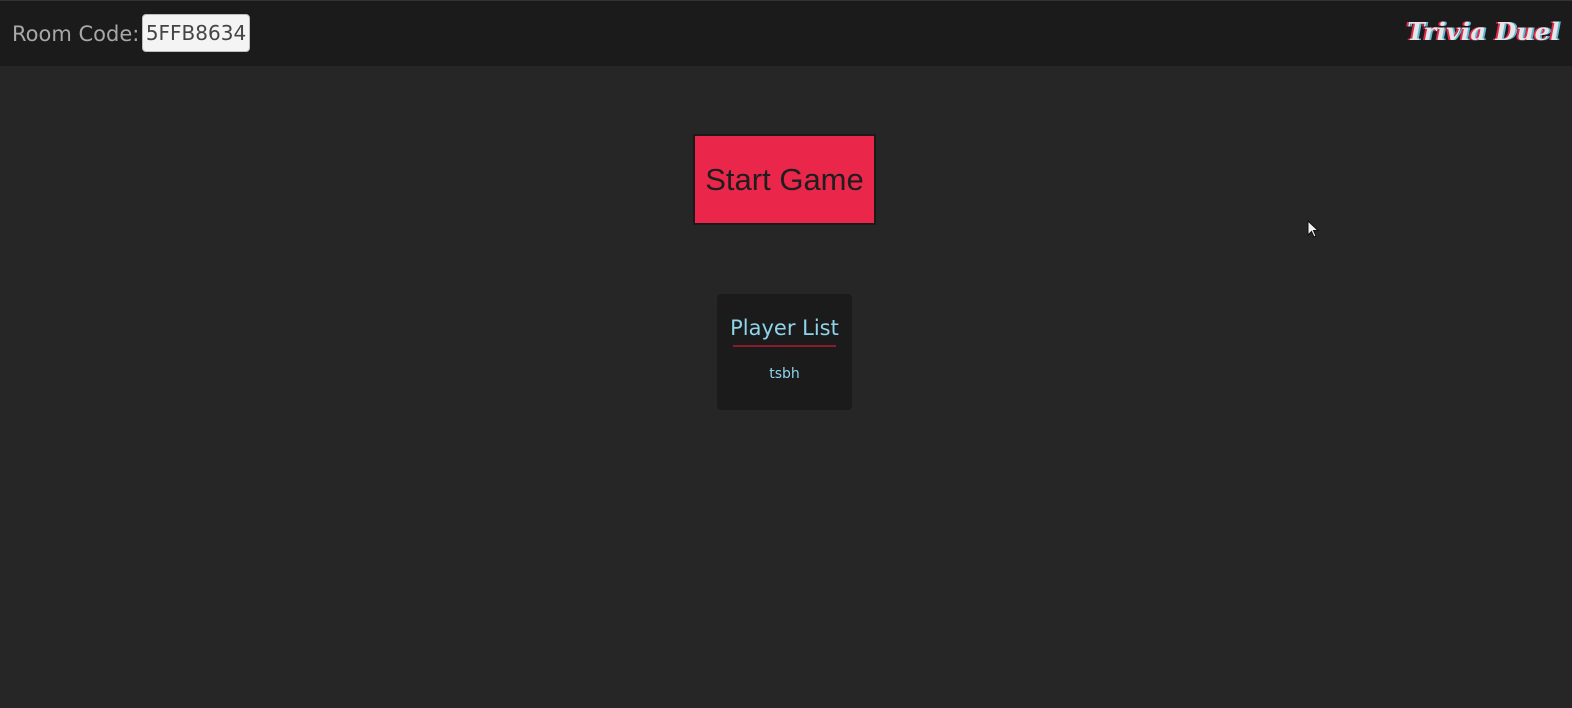 This screenshot has height=708, width=1572. Describe the element at coordinates (786, 33) in the screenshot. I see `top-bar: Room Code: Trivia Duel` at that location.